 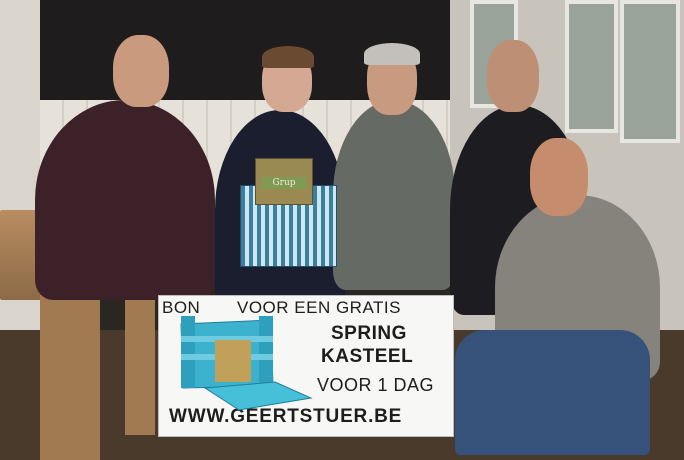 I want to click on person-woman-hair, so click(x=288, y=57).